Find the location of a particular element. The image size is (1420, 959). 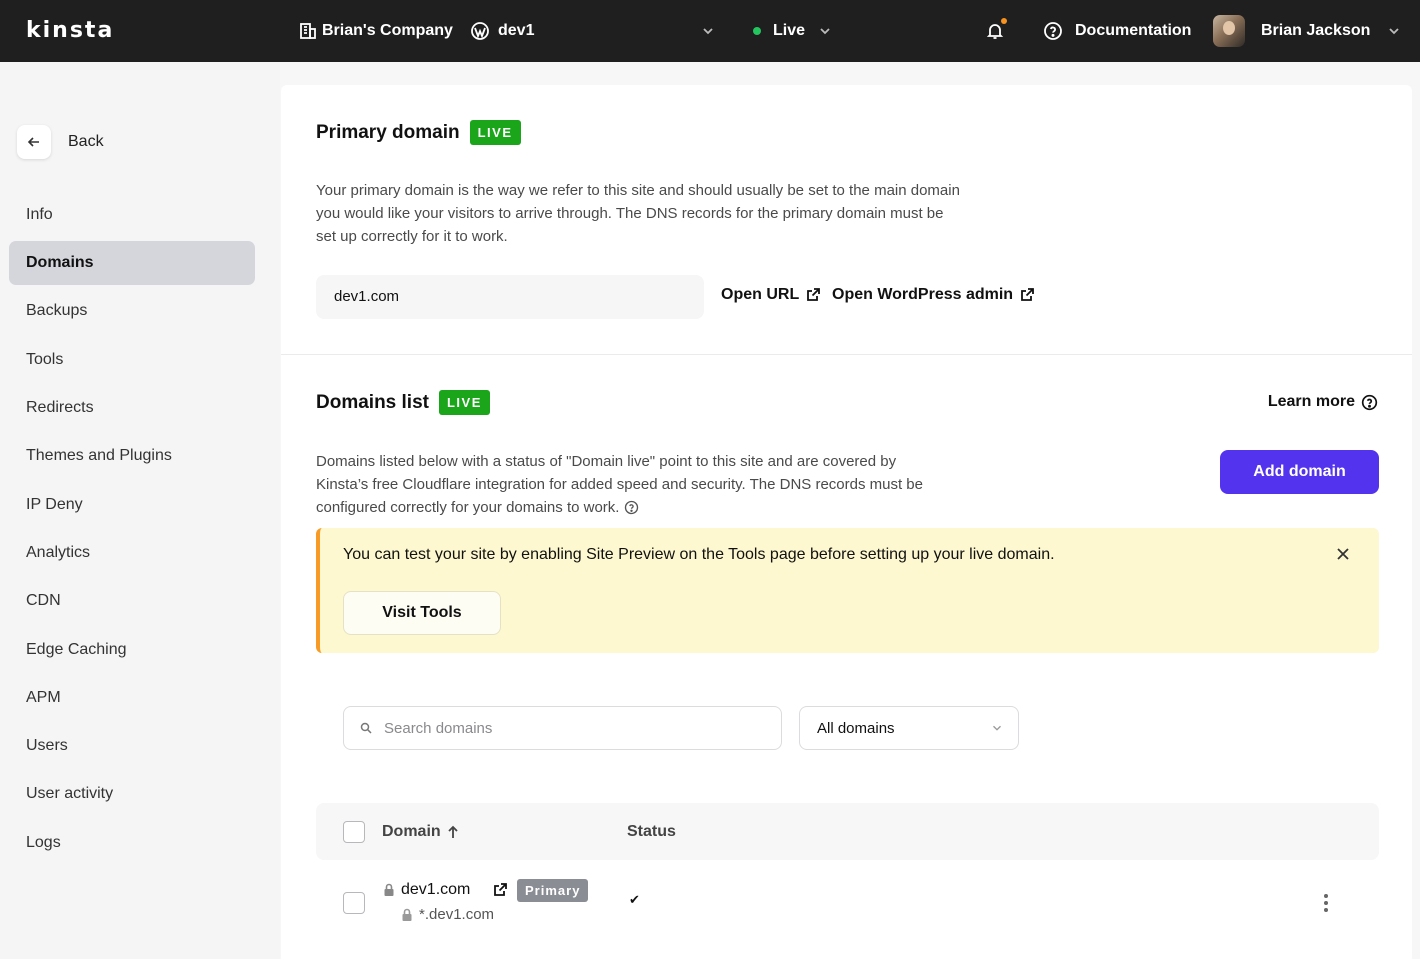

open-wp-admin-link: Open WordPress admin is located at coordinates (933, 295).